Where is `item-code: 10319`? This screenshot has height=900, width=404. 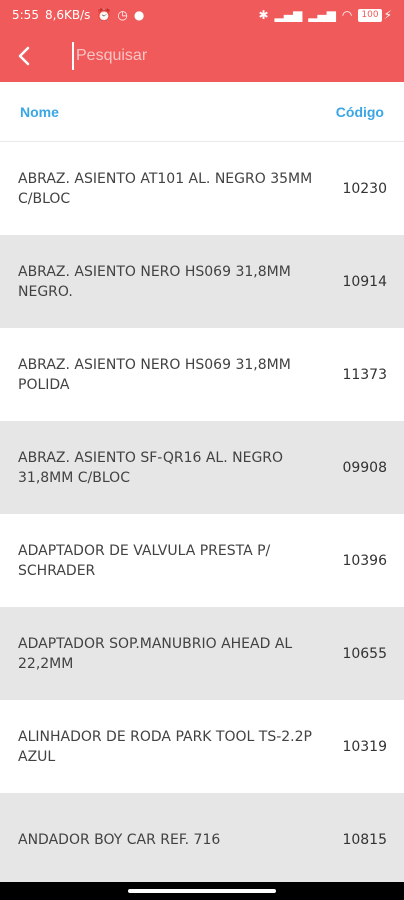
item-code: 10319 is located at coordinates (364, 746).